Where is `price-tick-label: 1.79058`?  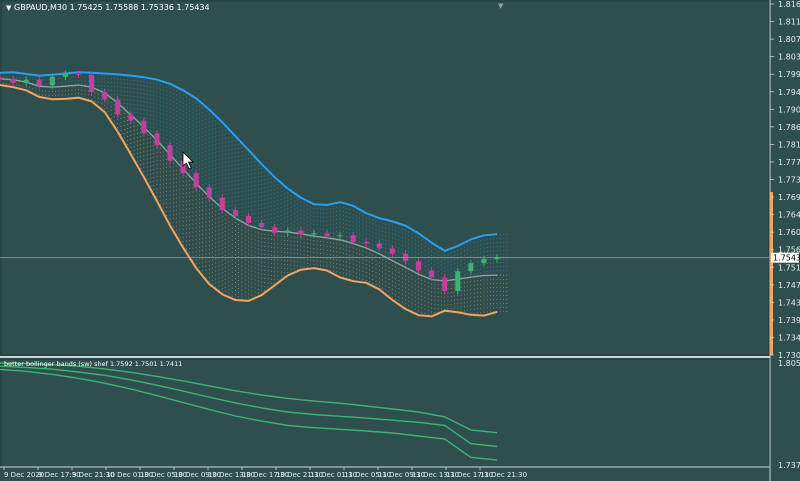
price-tick-label: 1.79058 is located at coordinates (789, 109).